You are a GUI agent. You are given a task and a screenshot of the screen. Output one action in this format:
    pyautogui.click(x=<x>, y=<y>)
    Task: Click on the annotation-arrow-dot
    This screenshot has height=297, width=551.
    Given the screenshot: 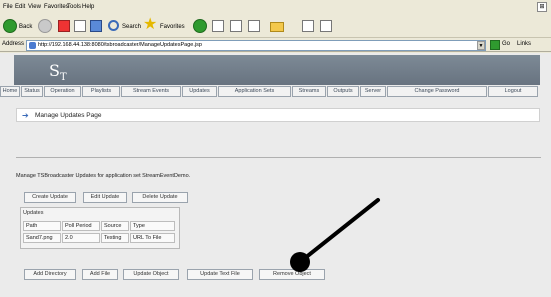 What is the action you would take?
    pyautogui.click(x=300, y=262)
    